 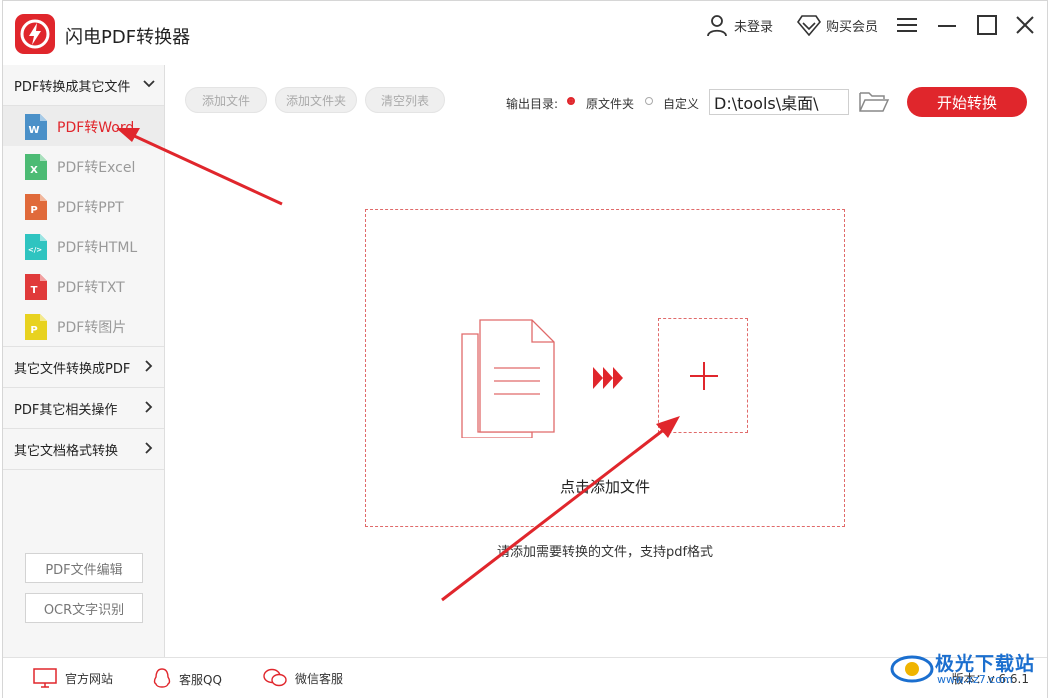 I want to click on category-pdf-to-other: PDF转换成其它文件, so click(x=83, y=85).